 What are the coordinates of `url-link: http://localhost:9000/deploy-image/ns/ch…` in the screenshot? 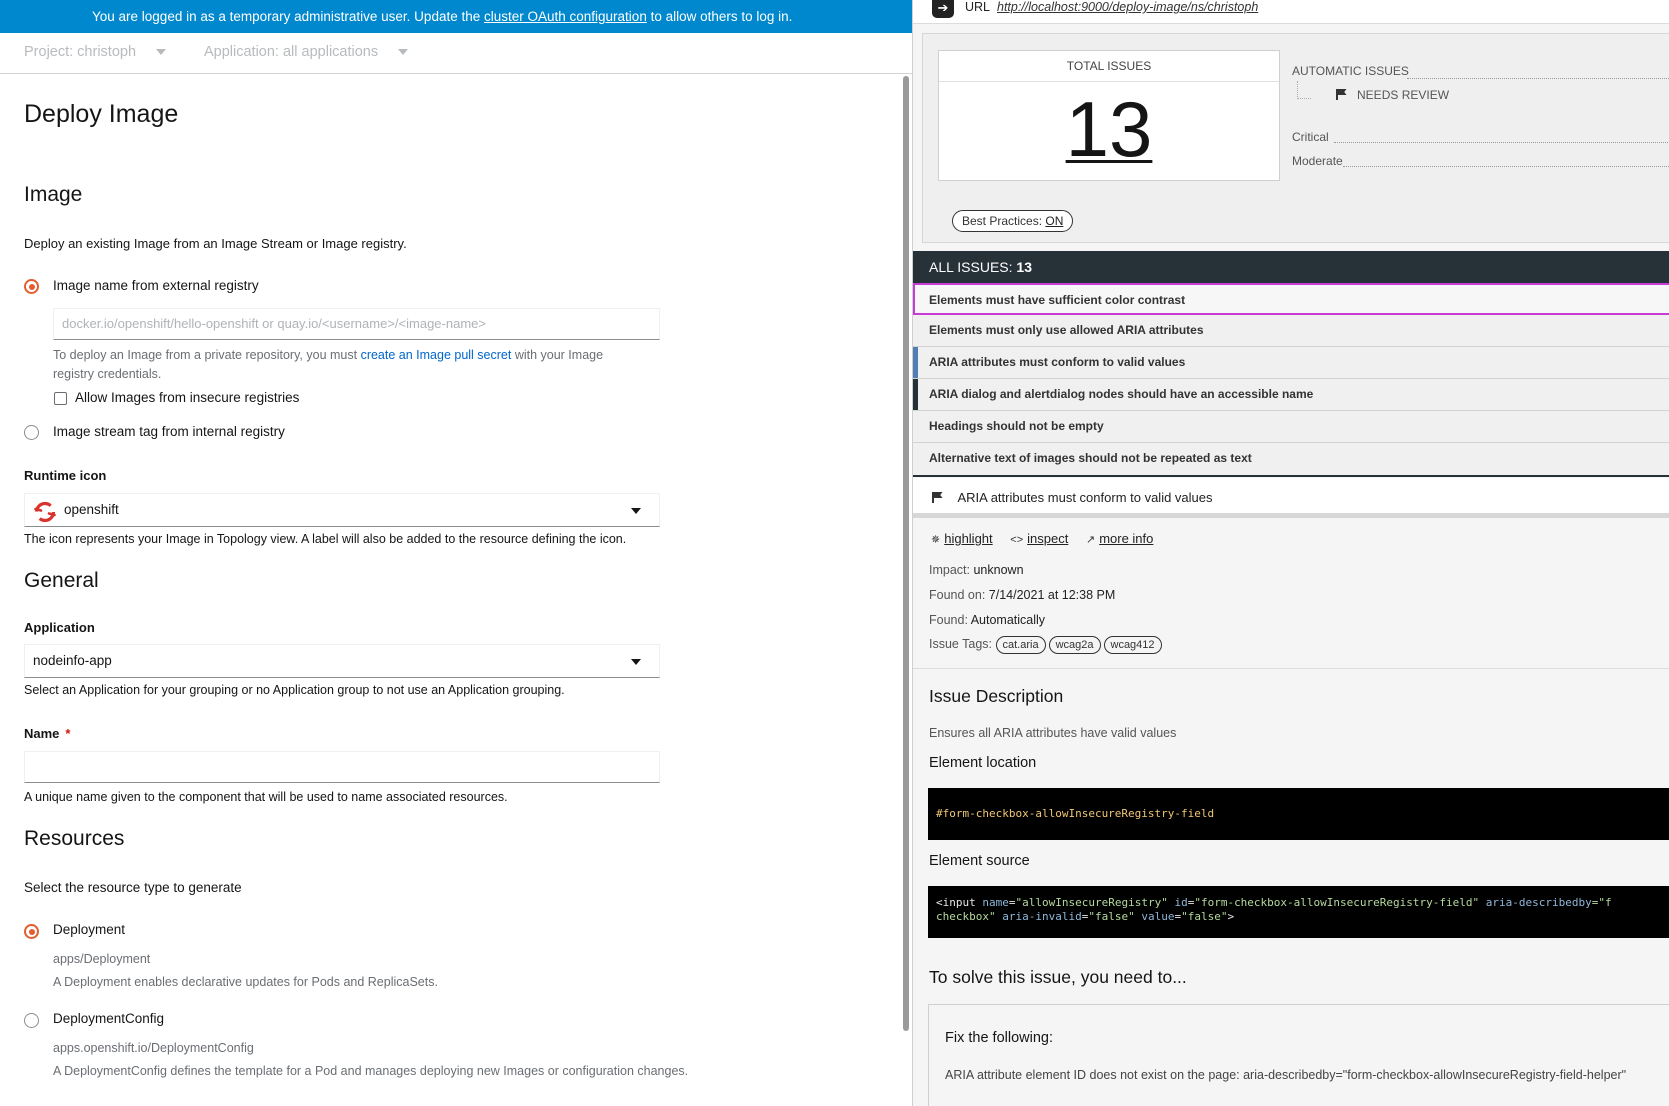 It's located at (1127, 7).